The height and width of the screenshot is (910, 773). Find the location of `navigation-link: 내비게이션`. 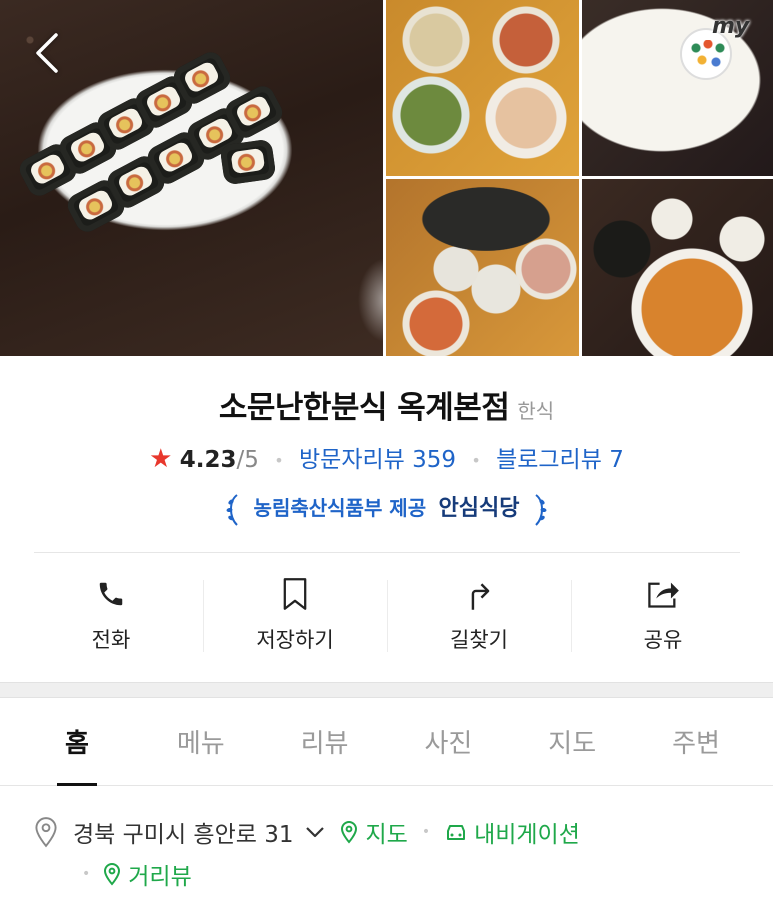

navigation-link: 내비게이션 is located at coordinates (512, 832).